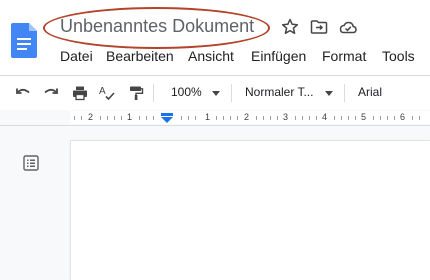 The width and height of the screenshot is (430, 280). Describe the element at coordinates (80, 93) in the screenshot. I see `print-icon` at that location.